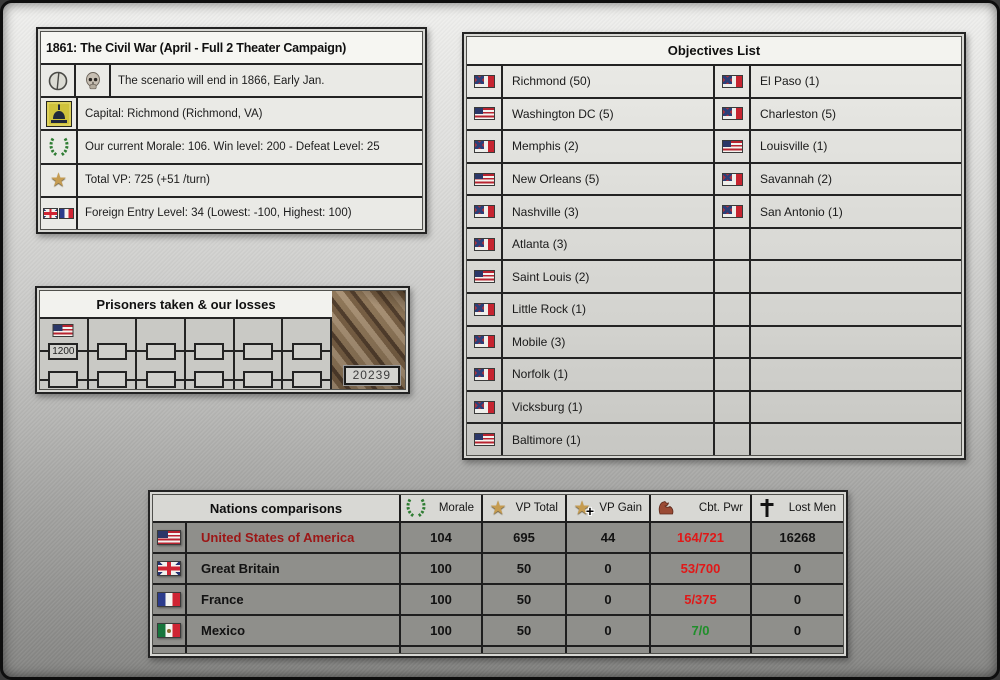 Image resolution: width=1000 pixels, height=680 pixels. I want to click on prisoners-losses-panel: Prisoners taken & our losses 1200 20239, so click(222, 340).